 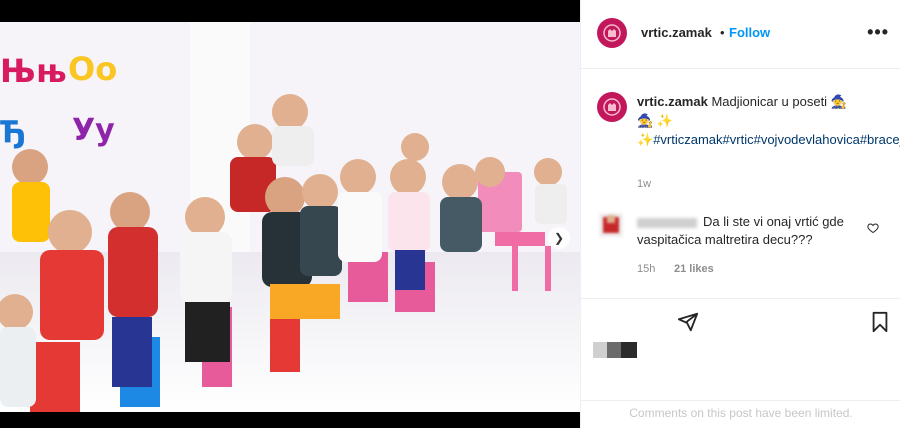 What do you see at coordinates (740, 322) in the screenshot?
I see `action-bar` at bounding box center [740, 322].